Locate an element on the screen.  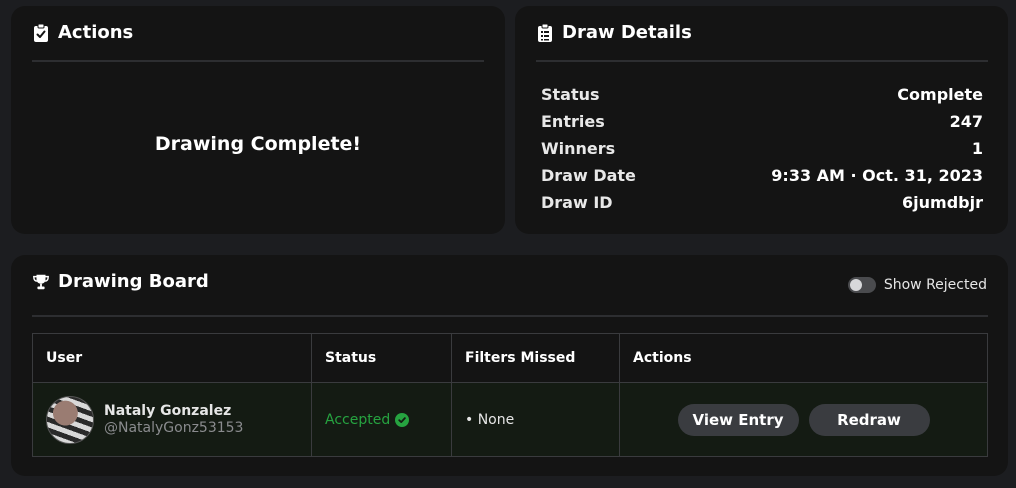
show-rejected-toggle is located at coordinates (861, 285).